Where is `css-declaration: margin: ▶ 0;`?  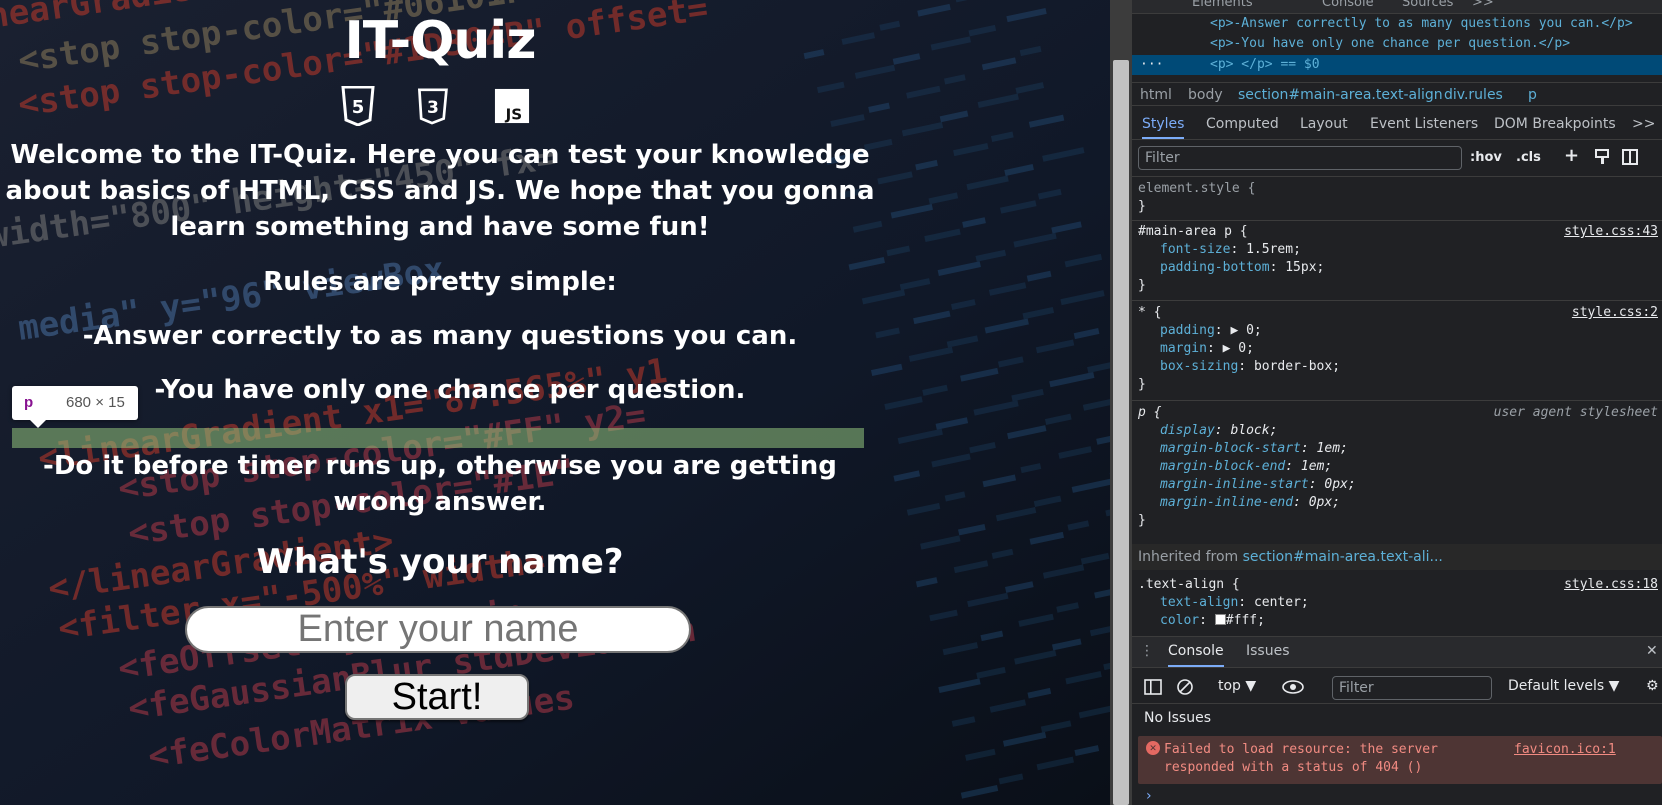
css-declaration: margin: ▶ 0; is located at coordinates (1207, 349).